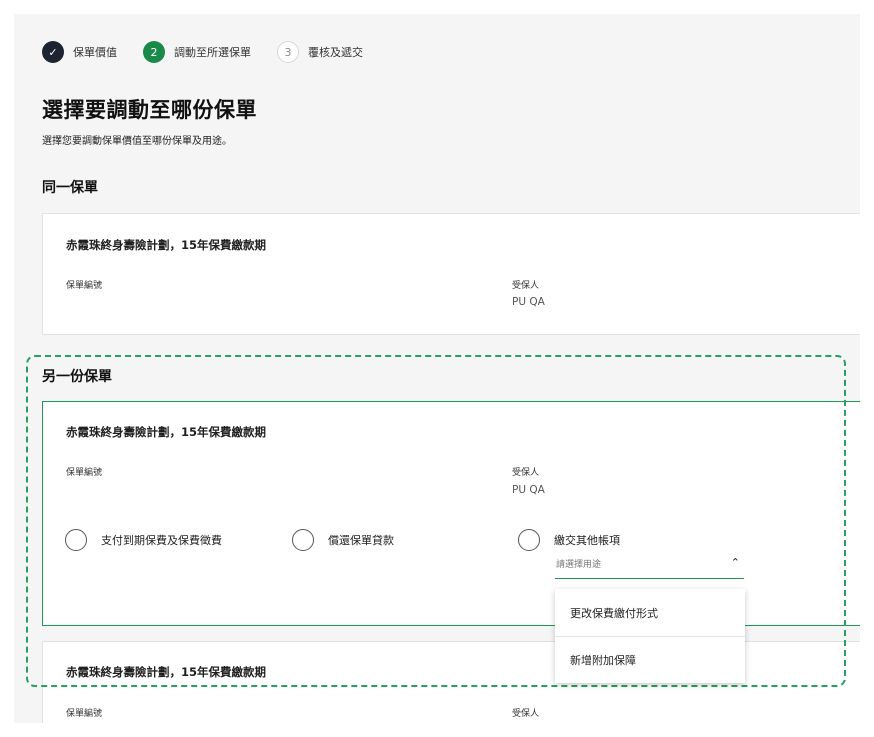  I want to click on stepper: ✓ 保單價值 2 調動至所選保單 3 覆核及遞交, so click(215, 52).